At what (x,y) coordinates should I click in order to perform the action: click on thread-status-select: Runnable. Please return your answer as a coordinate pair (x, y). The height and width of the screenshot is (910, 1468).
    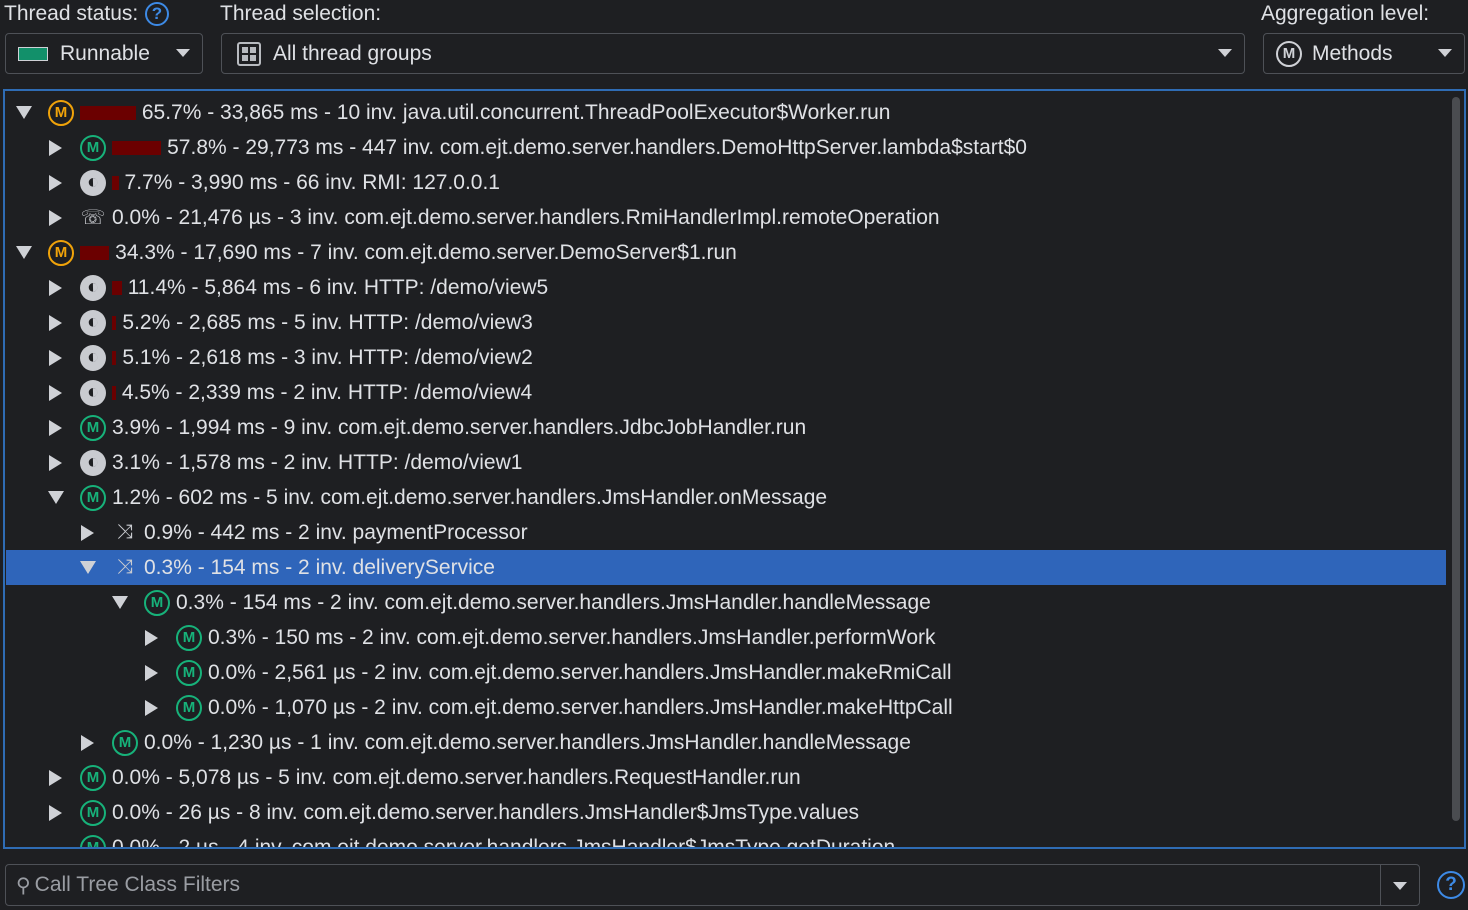
    Looking at the image, I should click on (104, 53).